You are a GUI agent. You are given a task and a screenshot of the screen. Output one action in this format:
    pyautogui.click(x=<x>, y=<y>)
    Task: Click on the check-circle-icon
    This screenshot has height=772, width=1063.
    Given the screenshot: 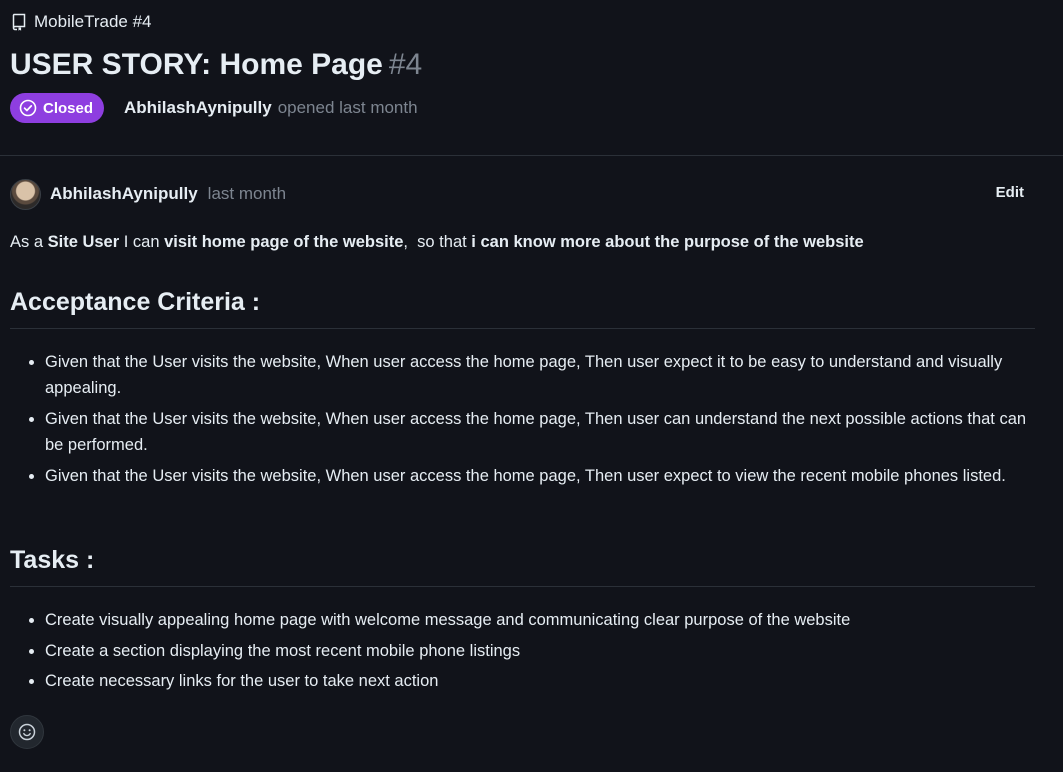 What is the action you would take?
    pyautogui.click(x=28, y=108)
    